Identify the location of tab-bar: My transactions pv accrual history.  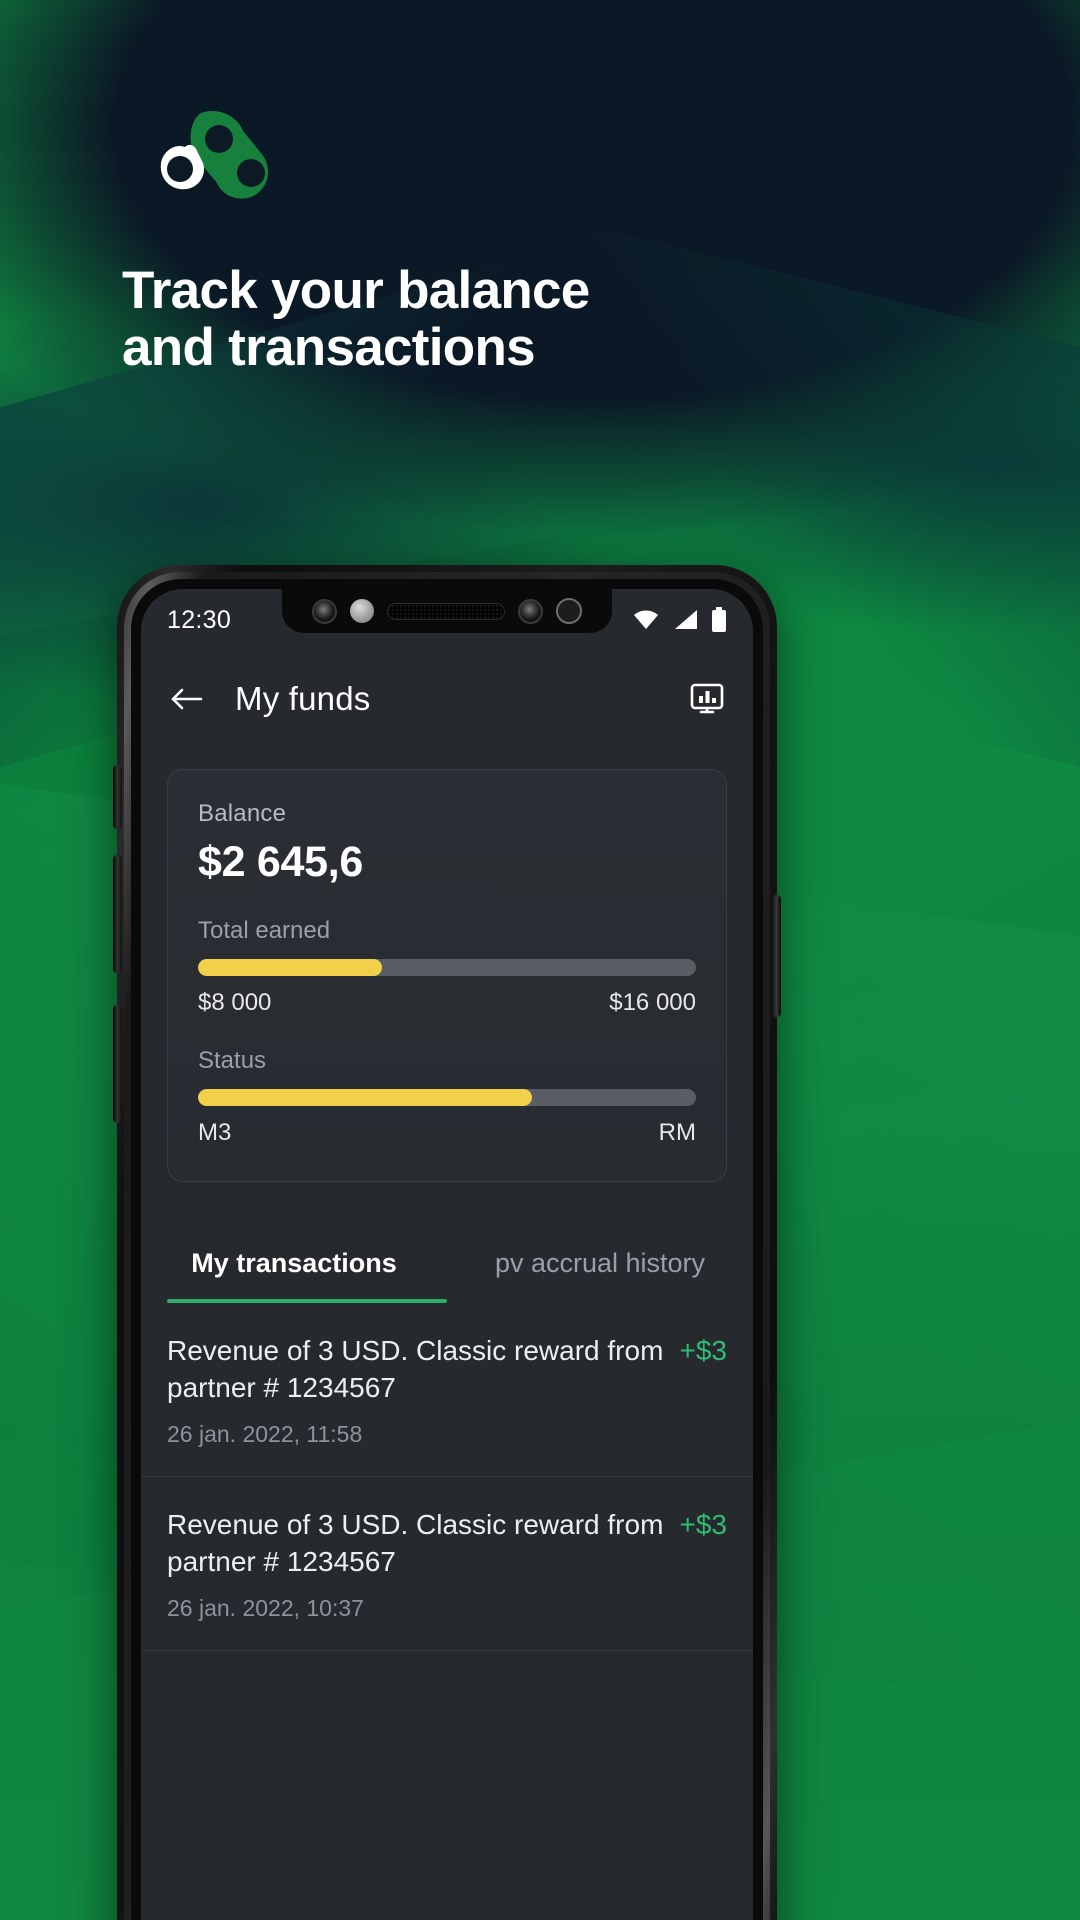
(447, 1262).